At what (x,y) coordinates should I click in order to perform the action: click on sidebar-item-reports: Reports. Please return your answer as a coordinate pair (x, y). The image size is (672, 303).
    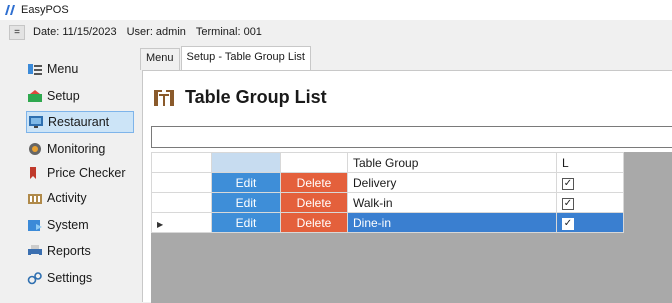
    Looking at the image, I should click on (80, 251).